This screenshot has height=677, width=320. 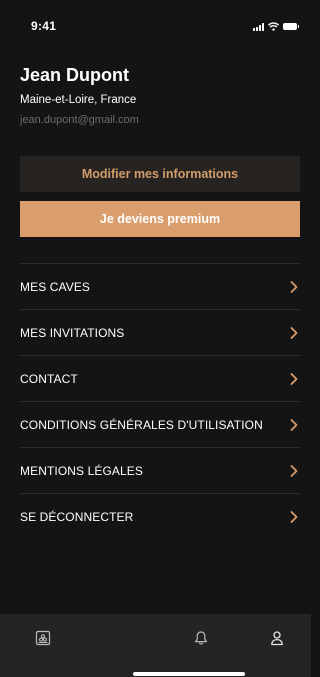 I want to click on menu-item-label: CONTACT, so click(x=49, y=378).